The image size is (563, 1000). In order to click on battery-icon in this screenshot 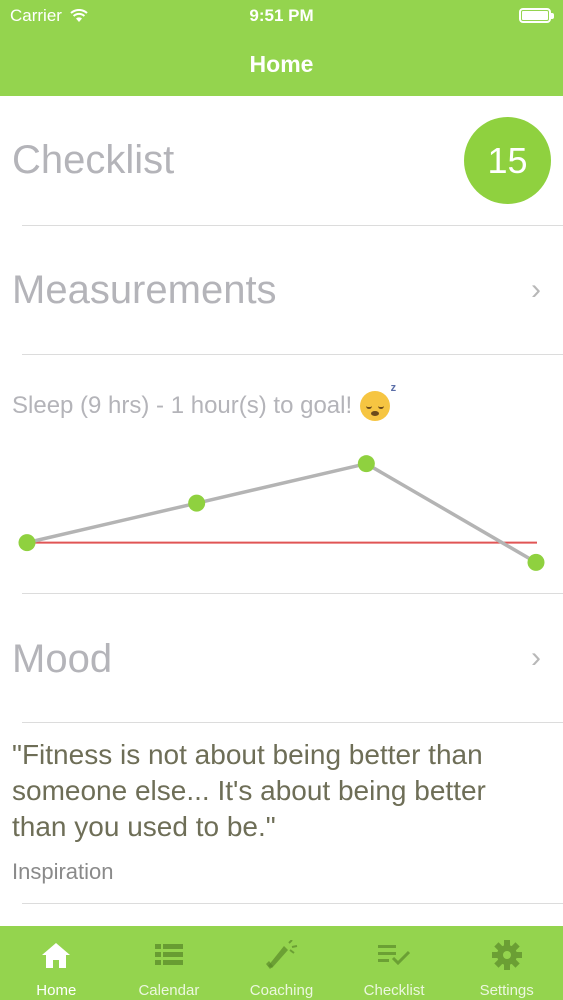, I will do `click(536, 15)`.